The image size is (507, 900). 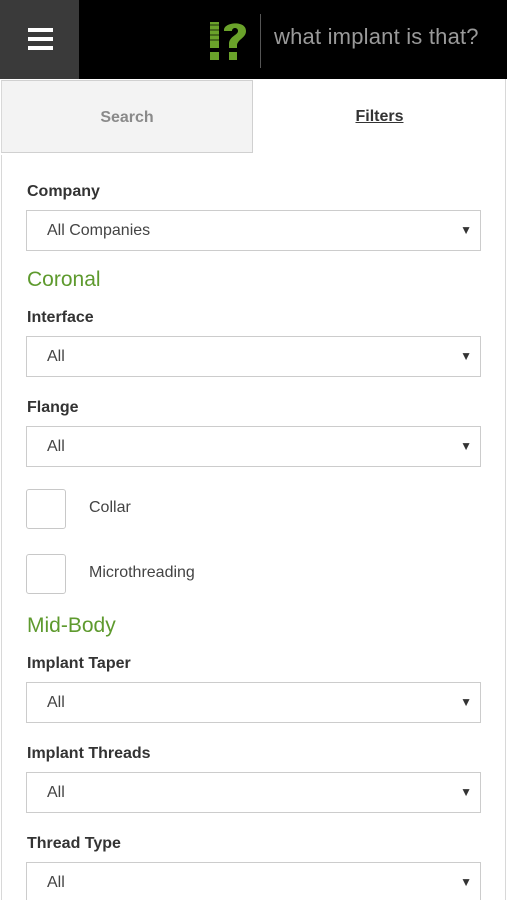 I want to click on thread-type-label: Thread Type, so click(x=74, y=843).